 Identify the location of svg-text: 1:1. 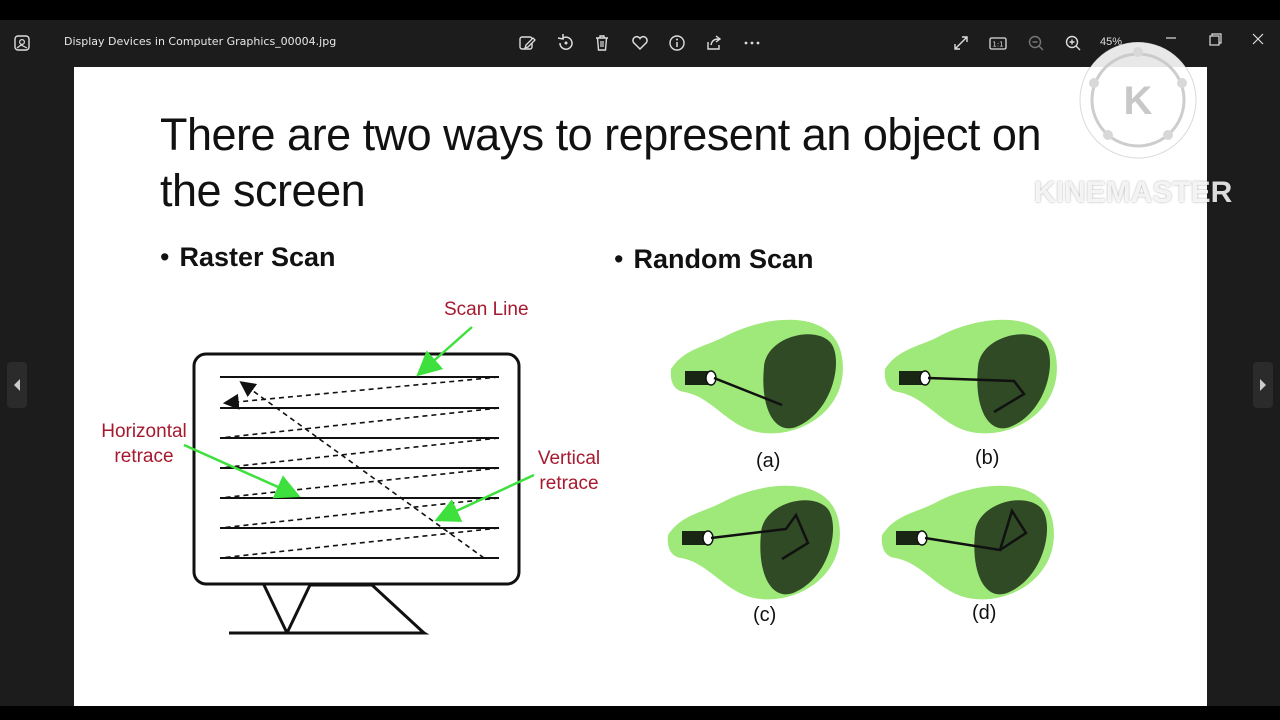
(997, 45).